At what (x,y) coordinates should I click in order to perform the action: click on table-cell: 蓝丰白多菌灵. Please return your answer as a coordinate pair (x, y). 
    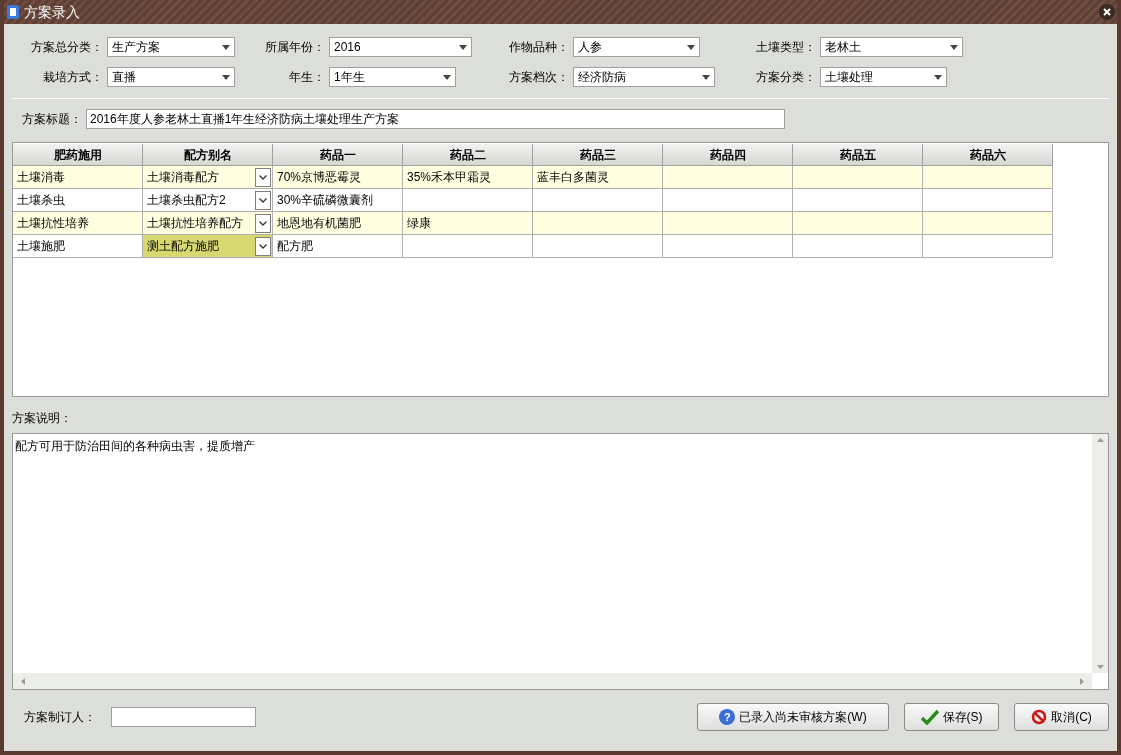
    Looking at the image, I should click on (598, 177).